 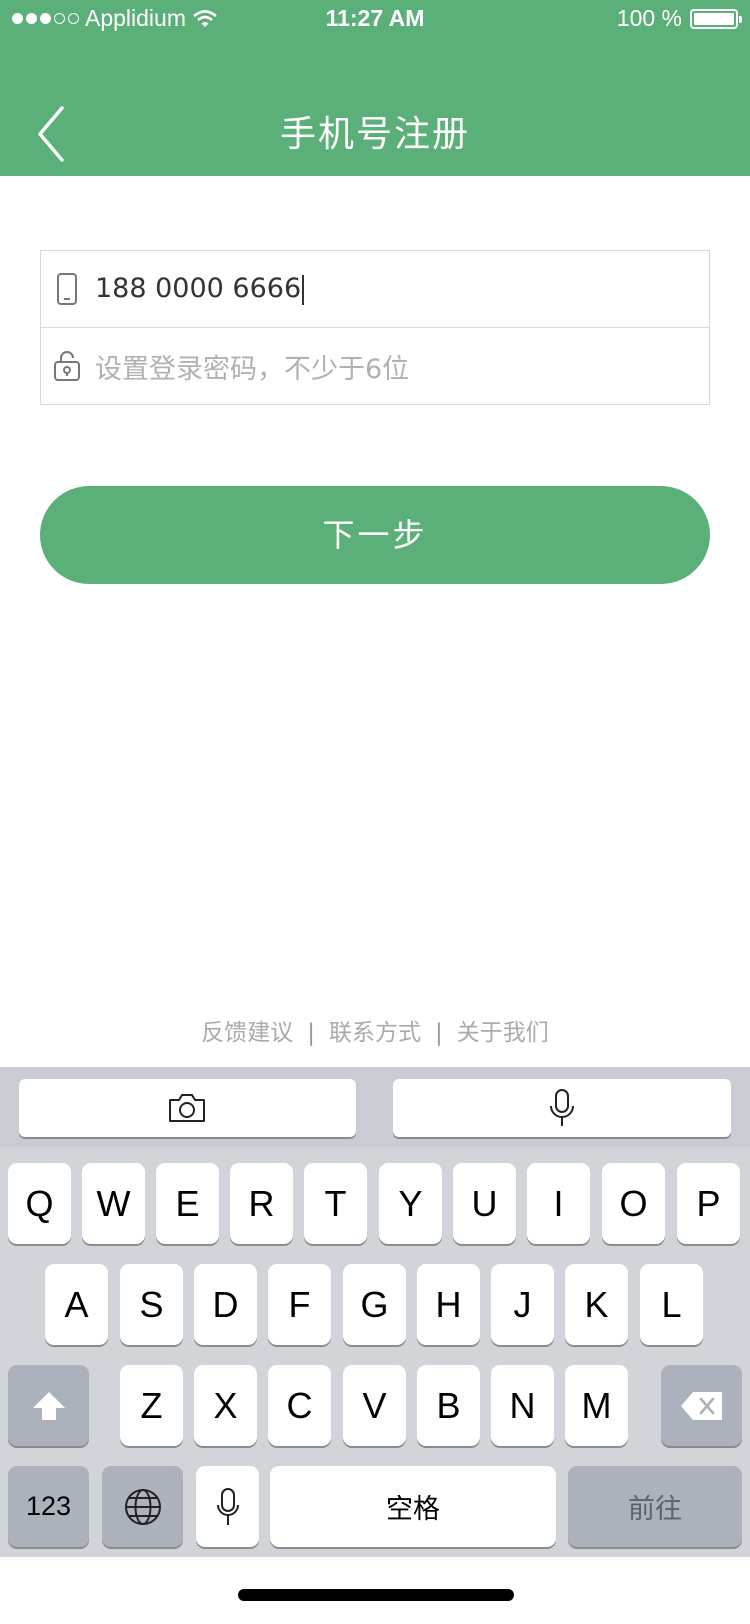 I want to click on delete-key, so click(x=701, y=1405).